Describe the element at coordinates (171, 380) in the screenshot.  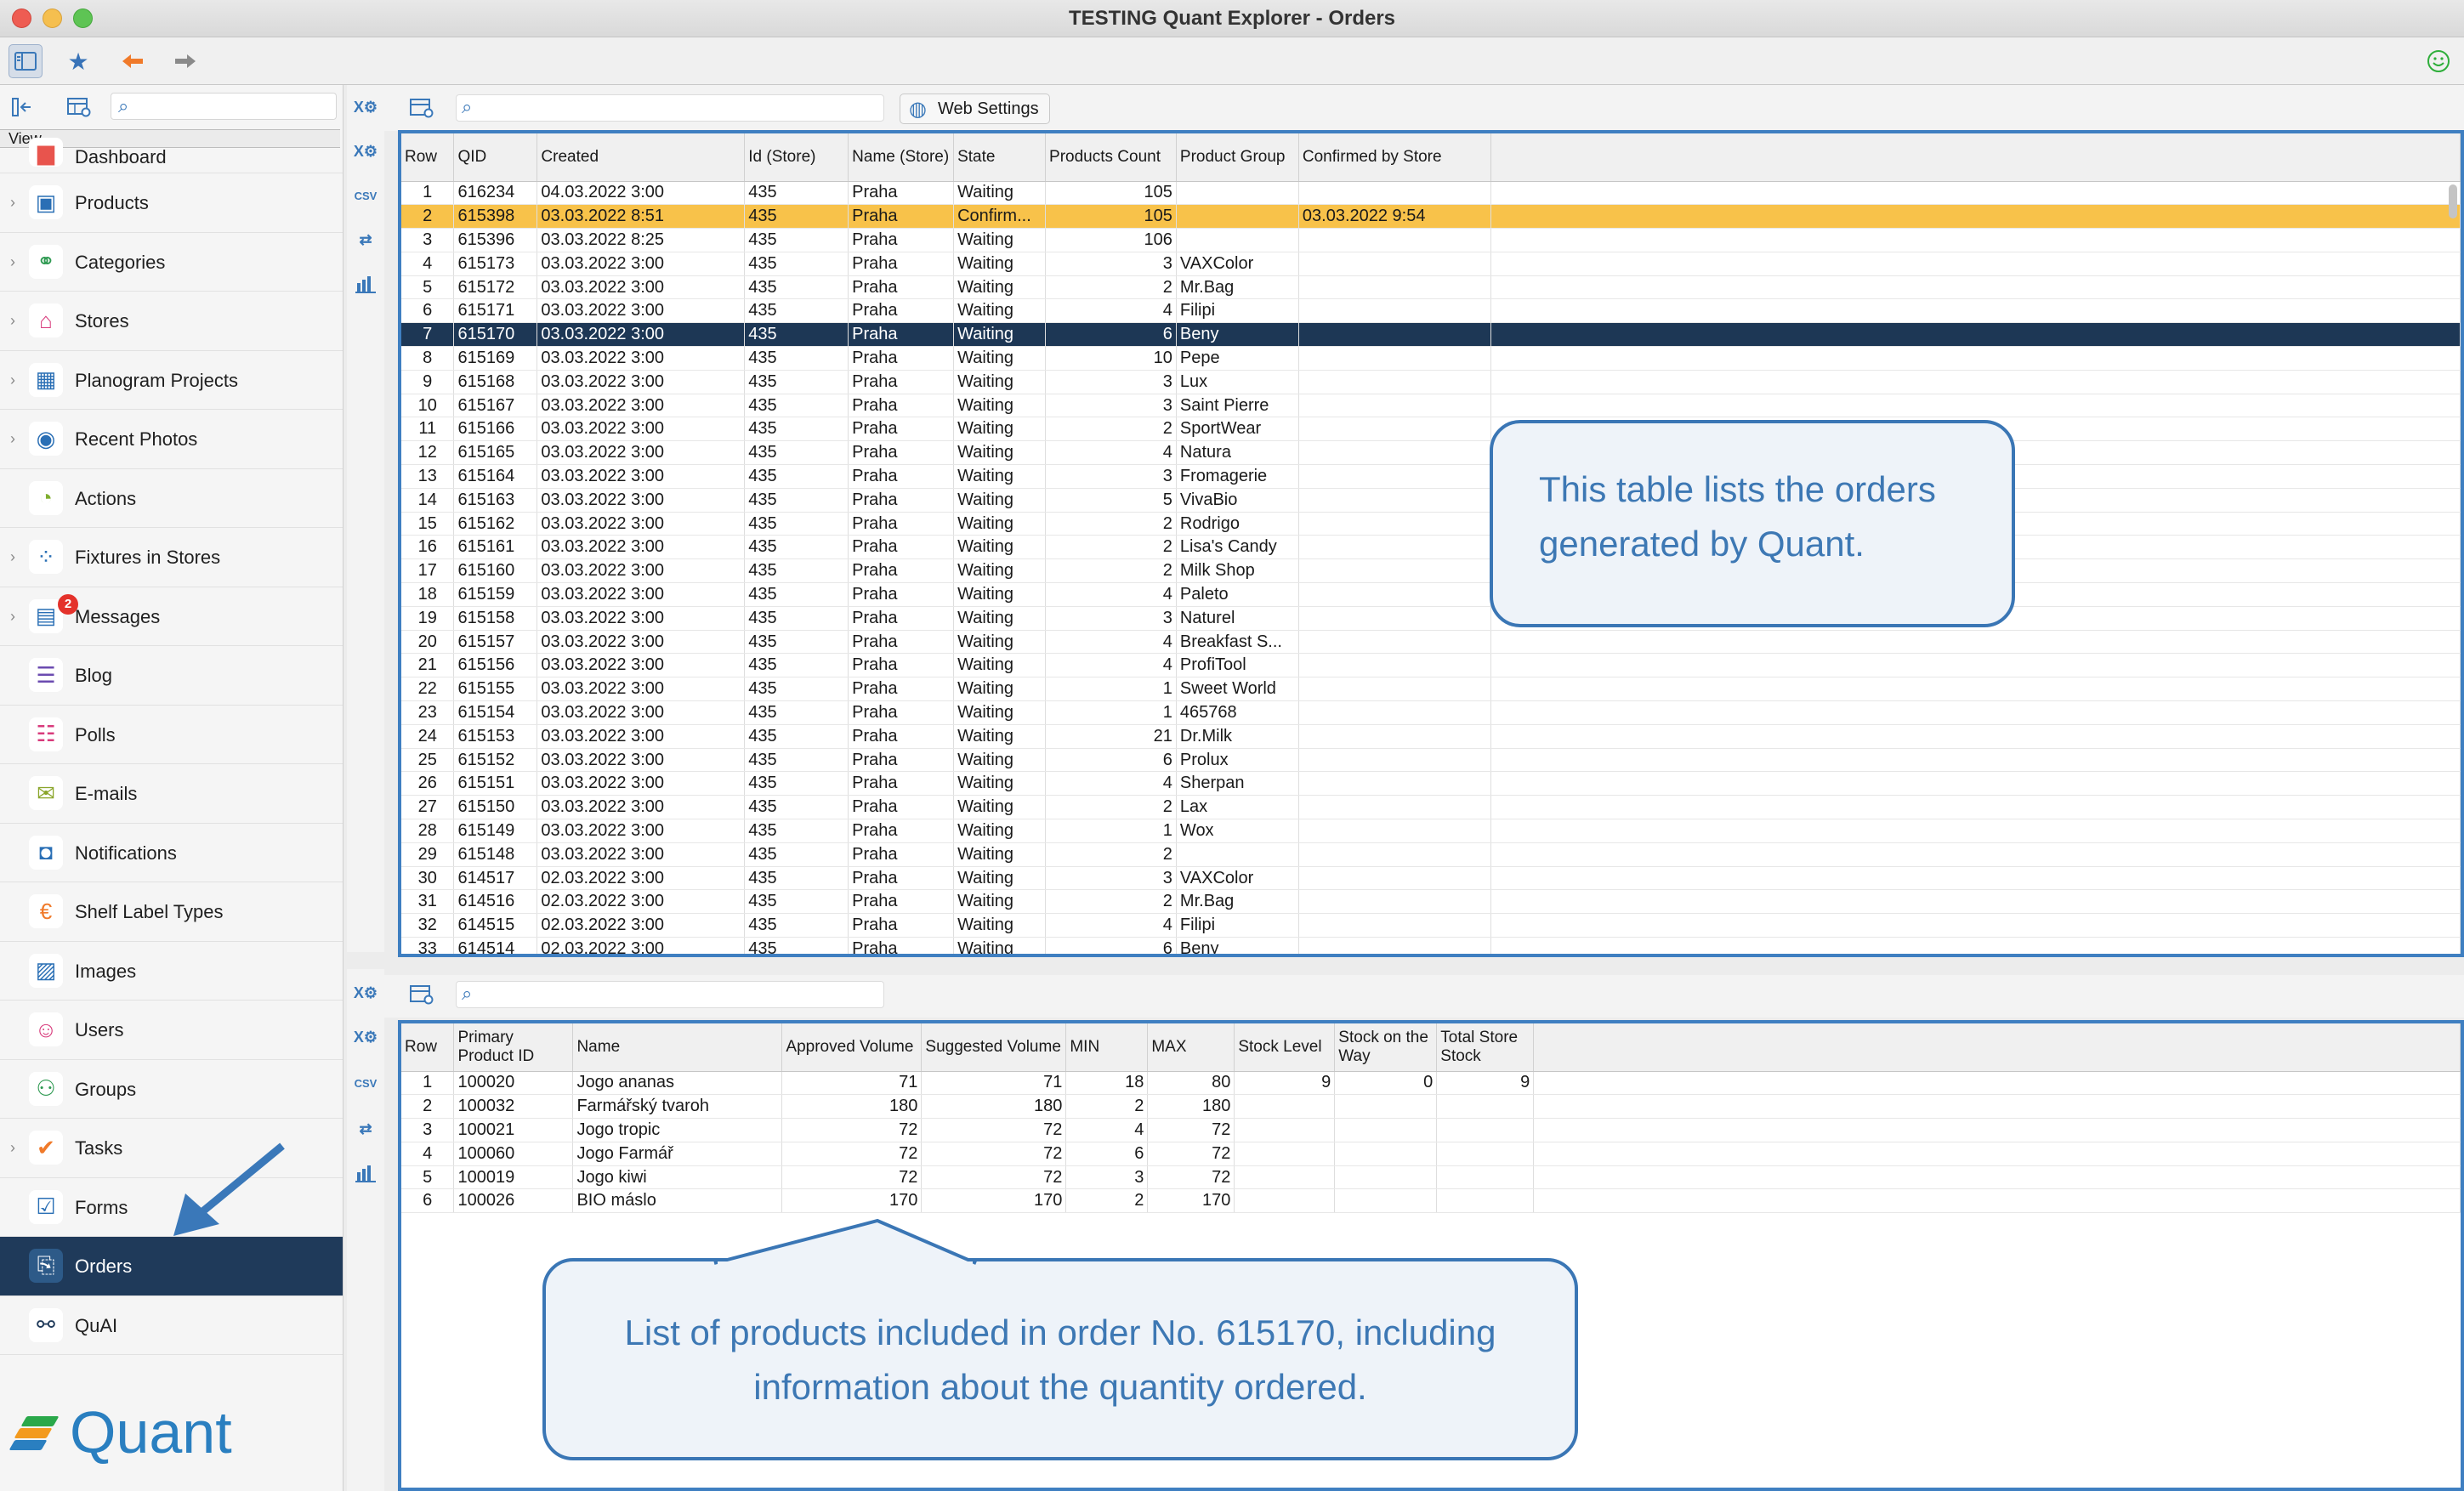
I see `sidebar-item-planogram-projects: › ▦ Planogram Projects` at that location.